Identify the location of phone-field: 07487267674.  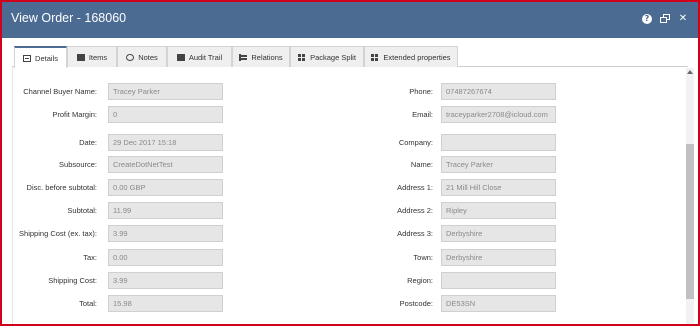
(498, 91).